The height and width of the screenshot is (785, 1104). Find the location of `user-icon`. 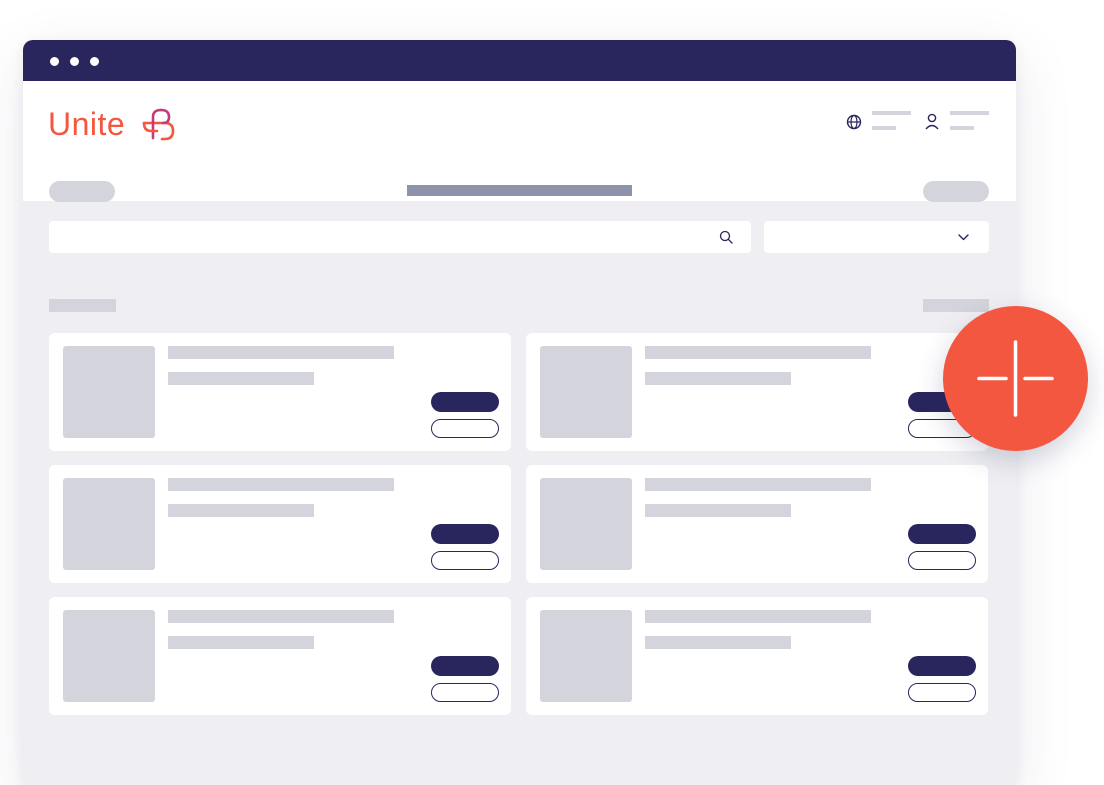

user-icon is located at coordinates (932, 122).